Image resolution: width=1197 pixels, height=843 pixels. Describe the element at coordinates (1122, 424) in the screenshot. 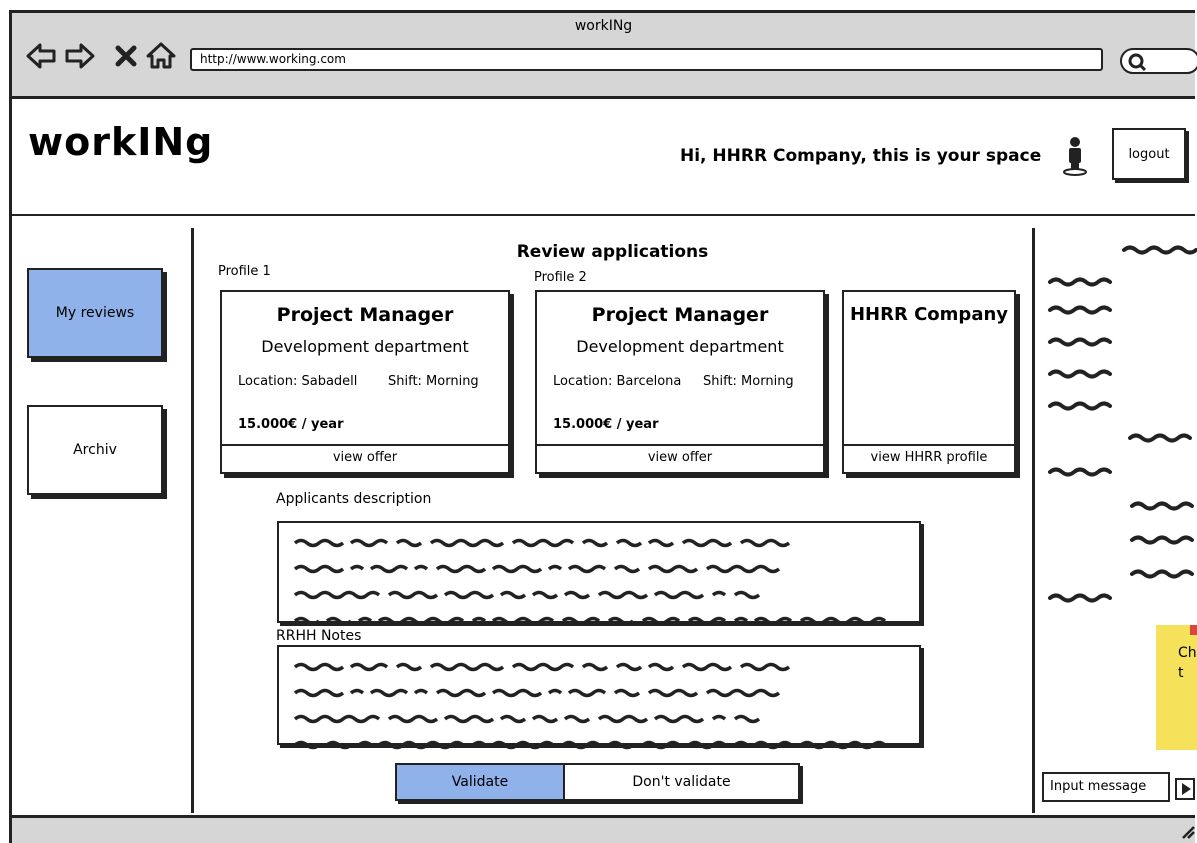

I see `chat-messages` at that location.